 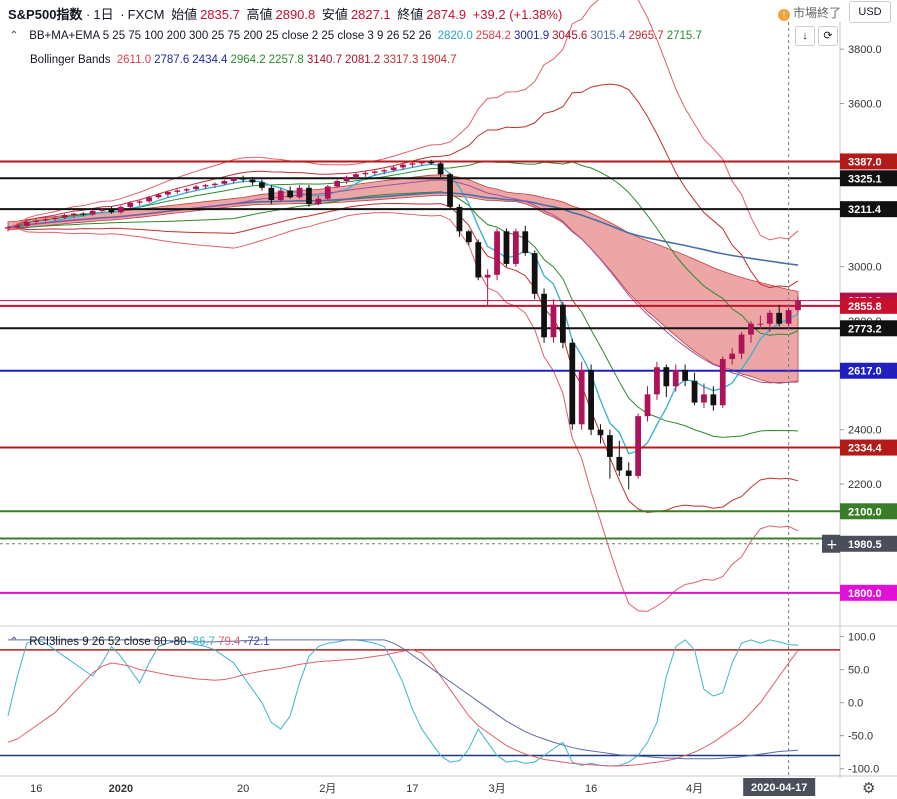 I want to click on bb-indicator-name: Bollinger Bands, so click(x=70, y=60).